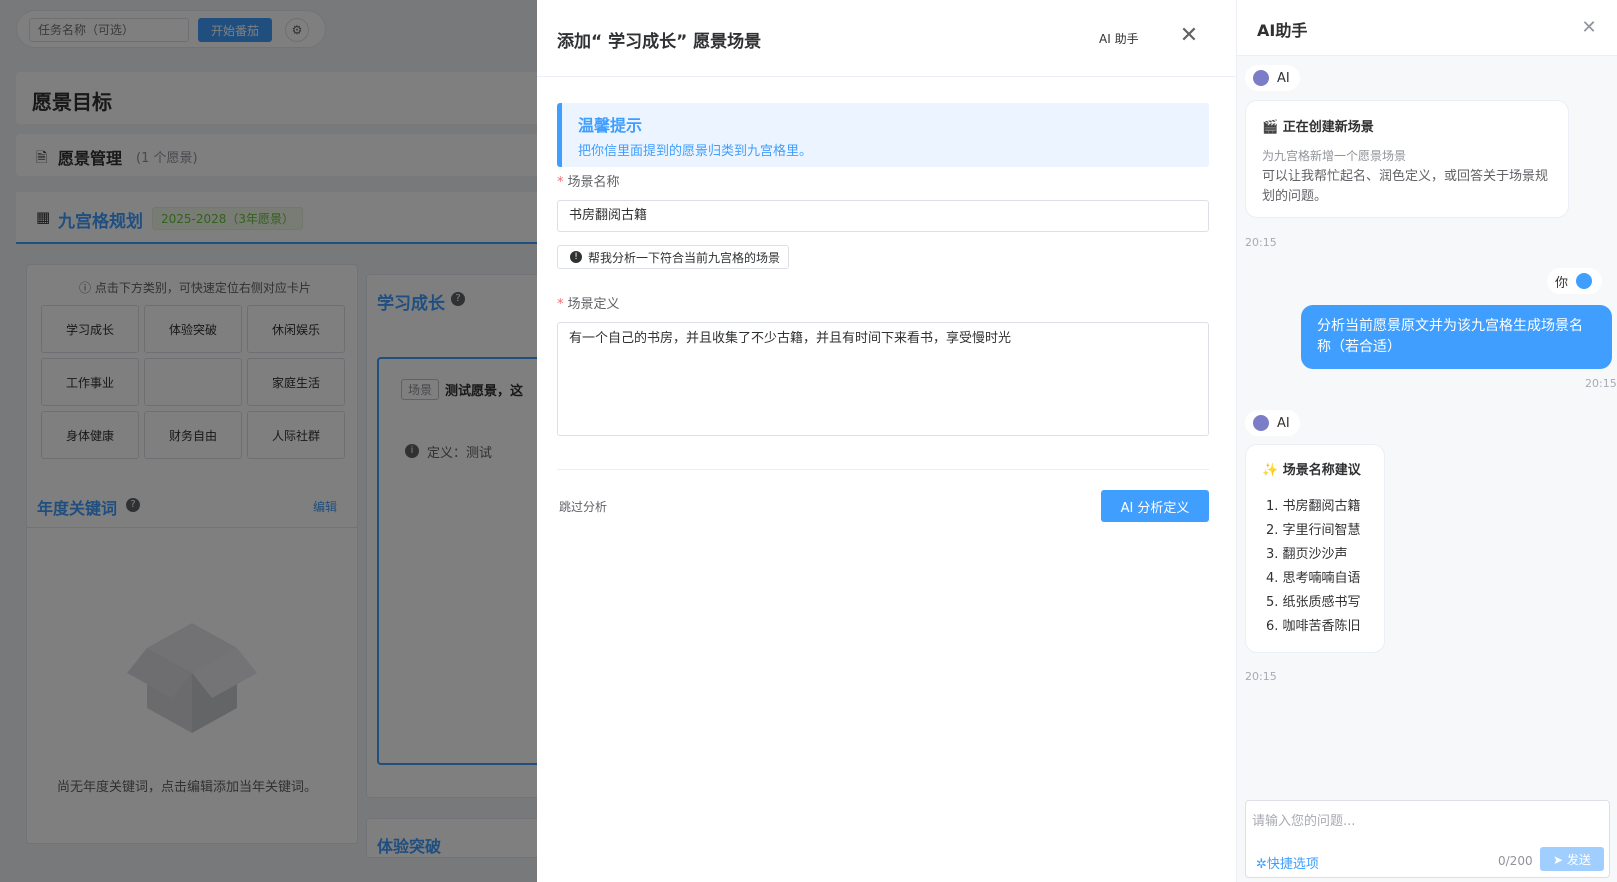 This screenshot has width=1617, height=882. What do you see at coordinates (673, 257) in the screenshot?
I see `analyze-scene-button: ! 帮我分析一下符合当前九宫格的场景` at bounding box center [673, 257].